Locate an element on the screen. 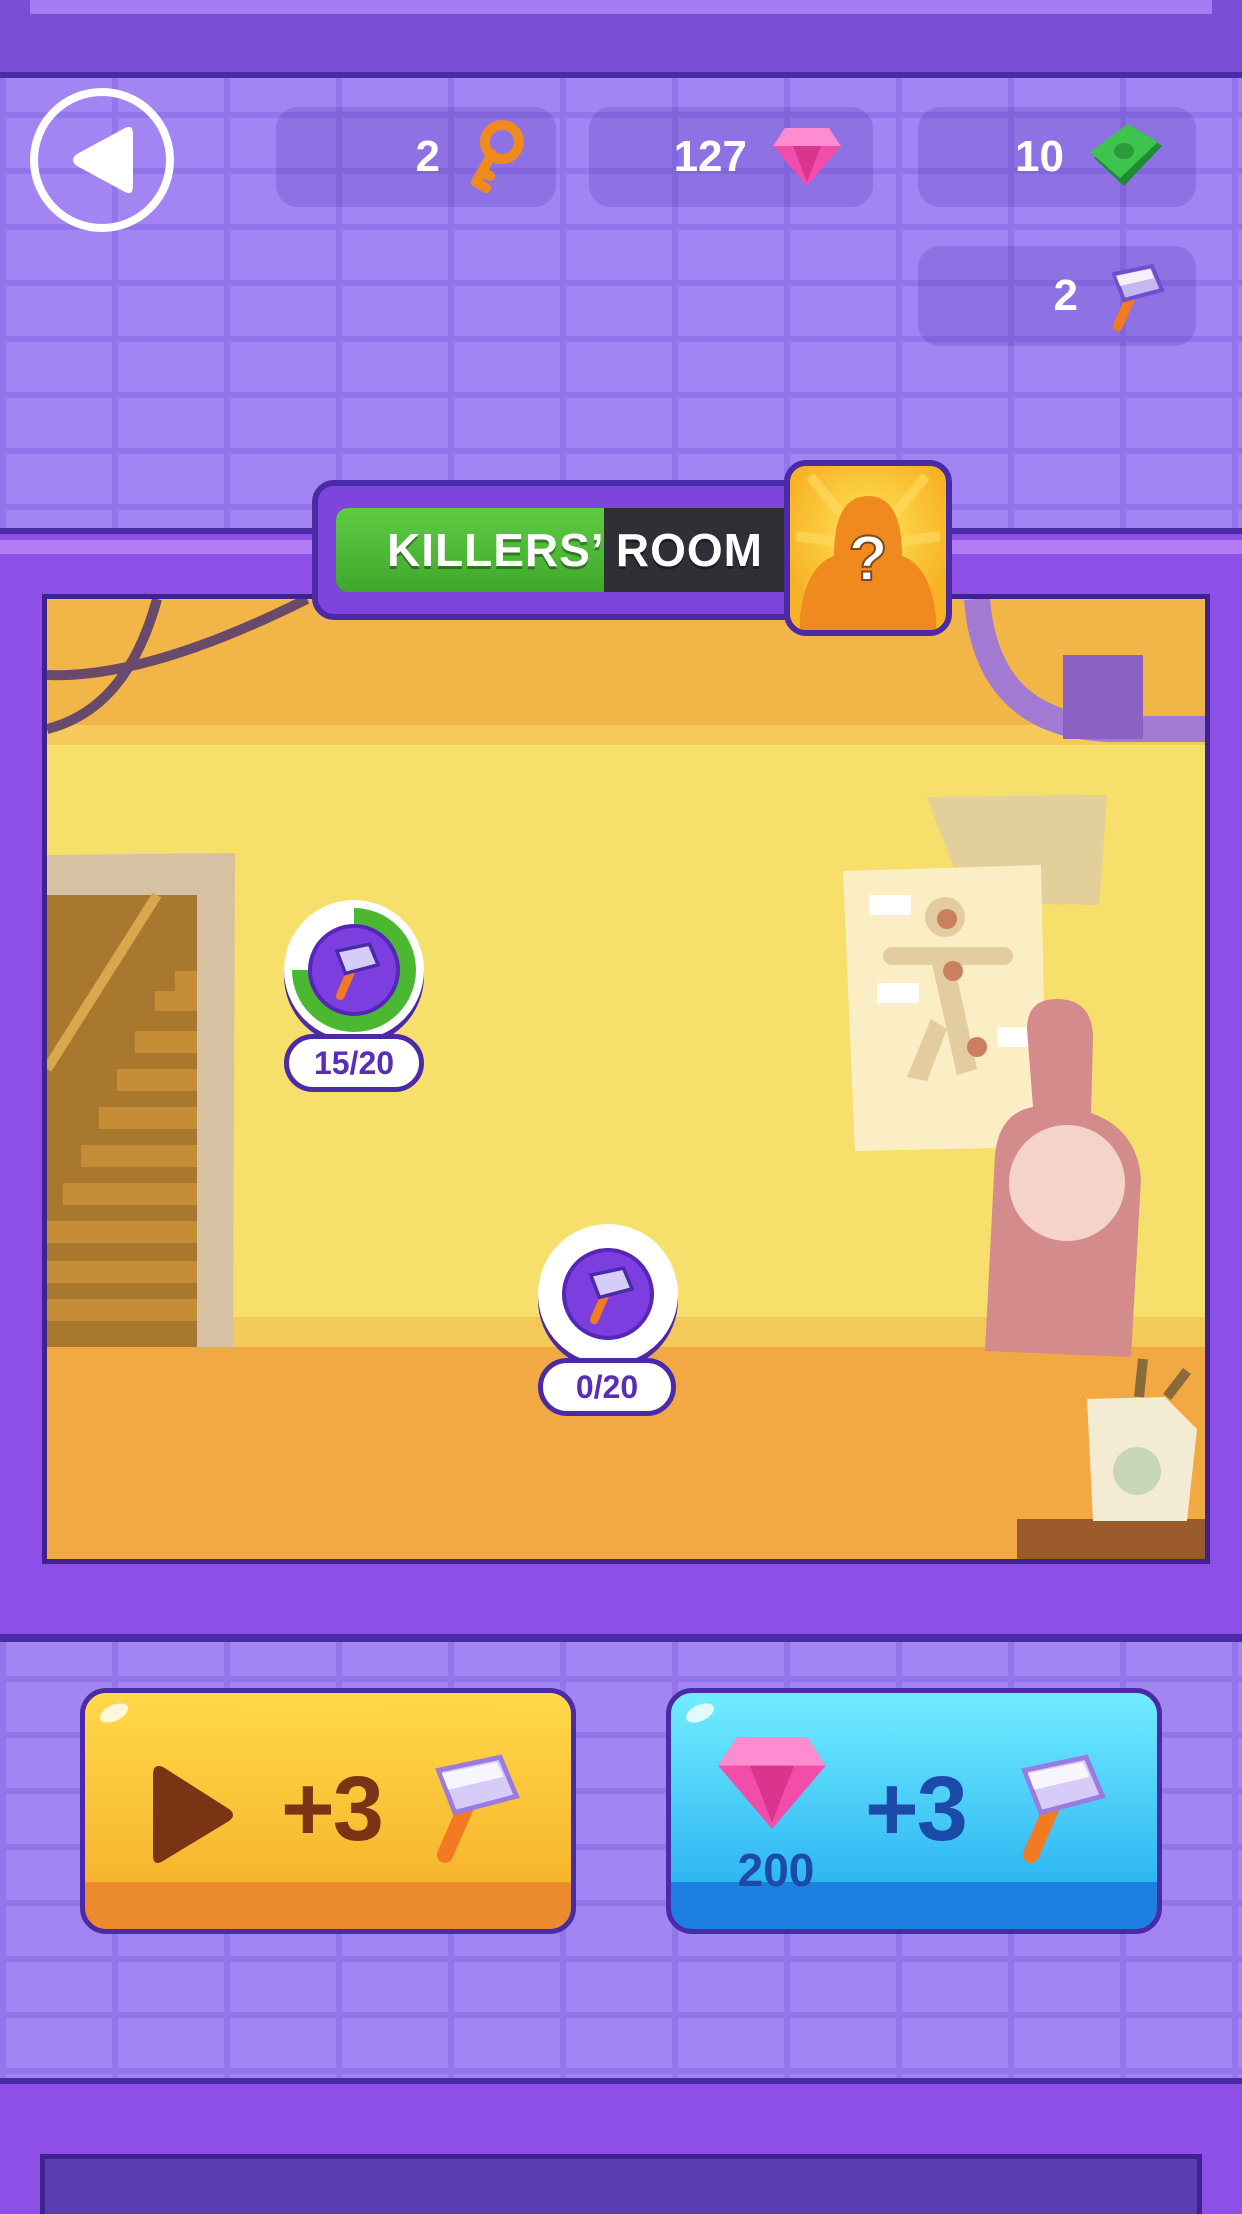  buy-with-gems-button: 200 +3 is located at coordinates (914, 1811).